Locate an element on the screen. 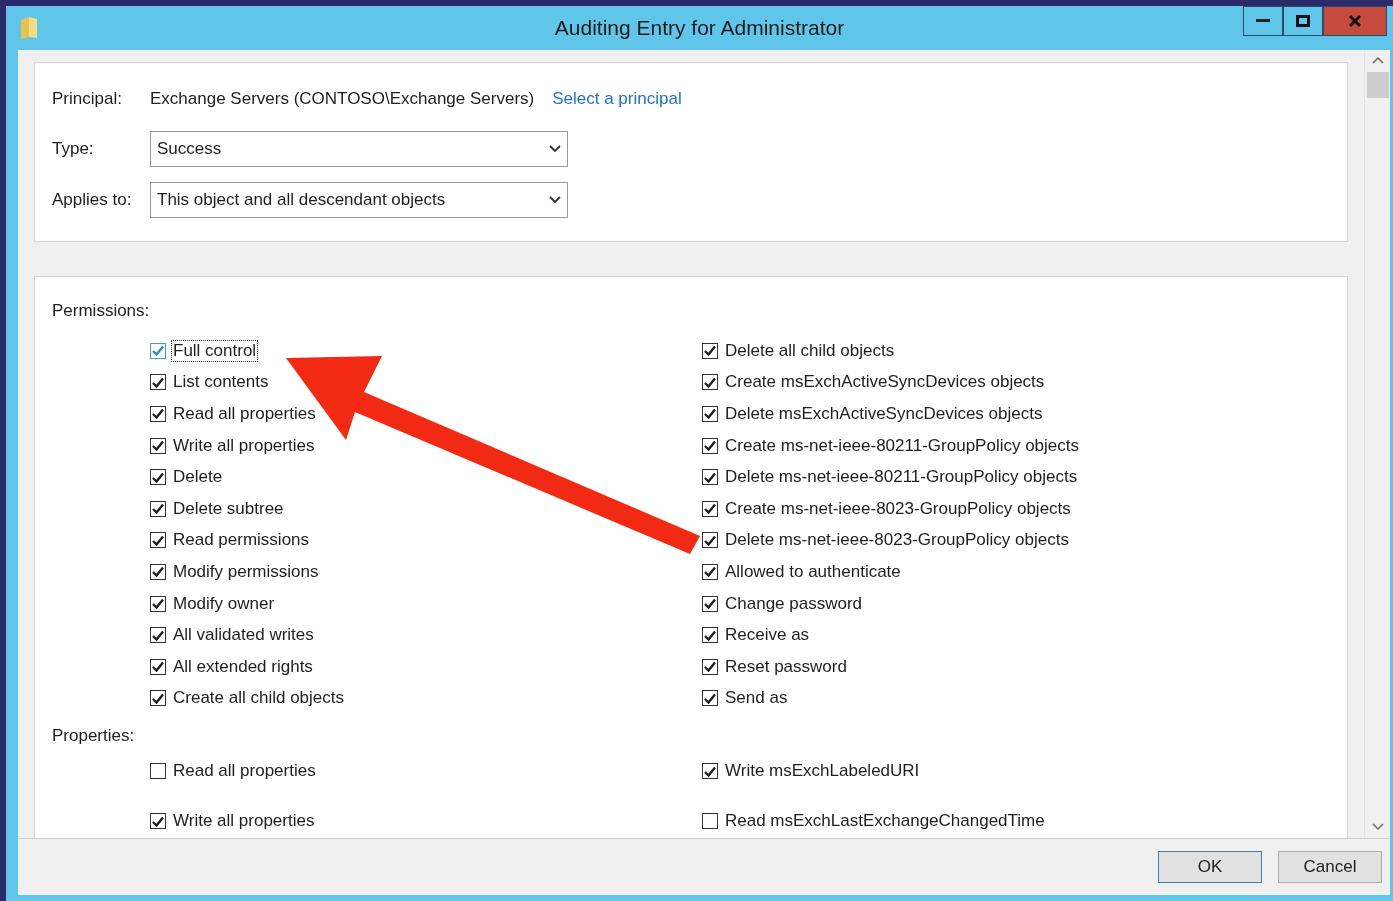  close-button is located at coordinates (1355, 21).